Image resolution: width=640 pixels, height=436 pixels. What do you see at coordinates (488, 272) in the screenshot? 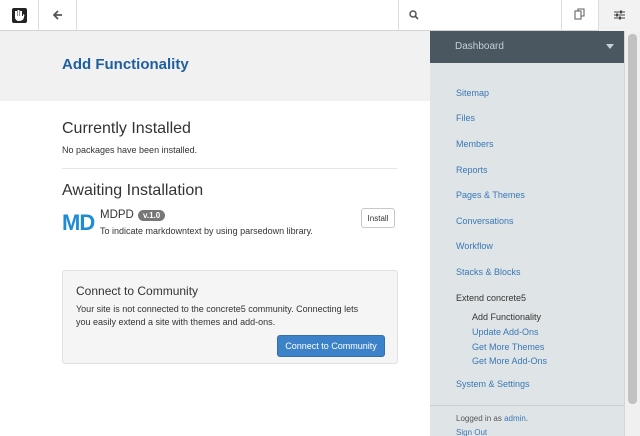
I see `nav-stacks-blocks: Stacks & Blocks` at bounding box center [488, 272].